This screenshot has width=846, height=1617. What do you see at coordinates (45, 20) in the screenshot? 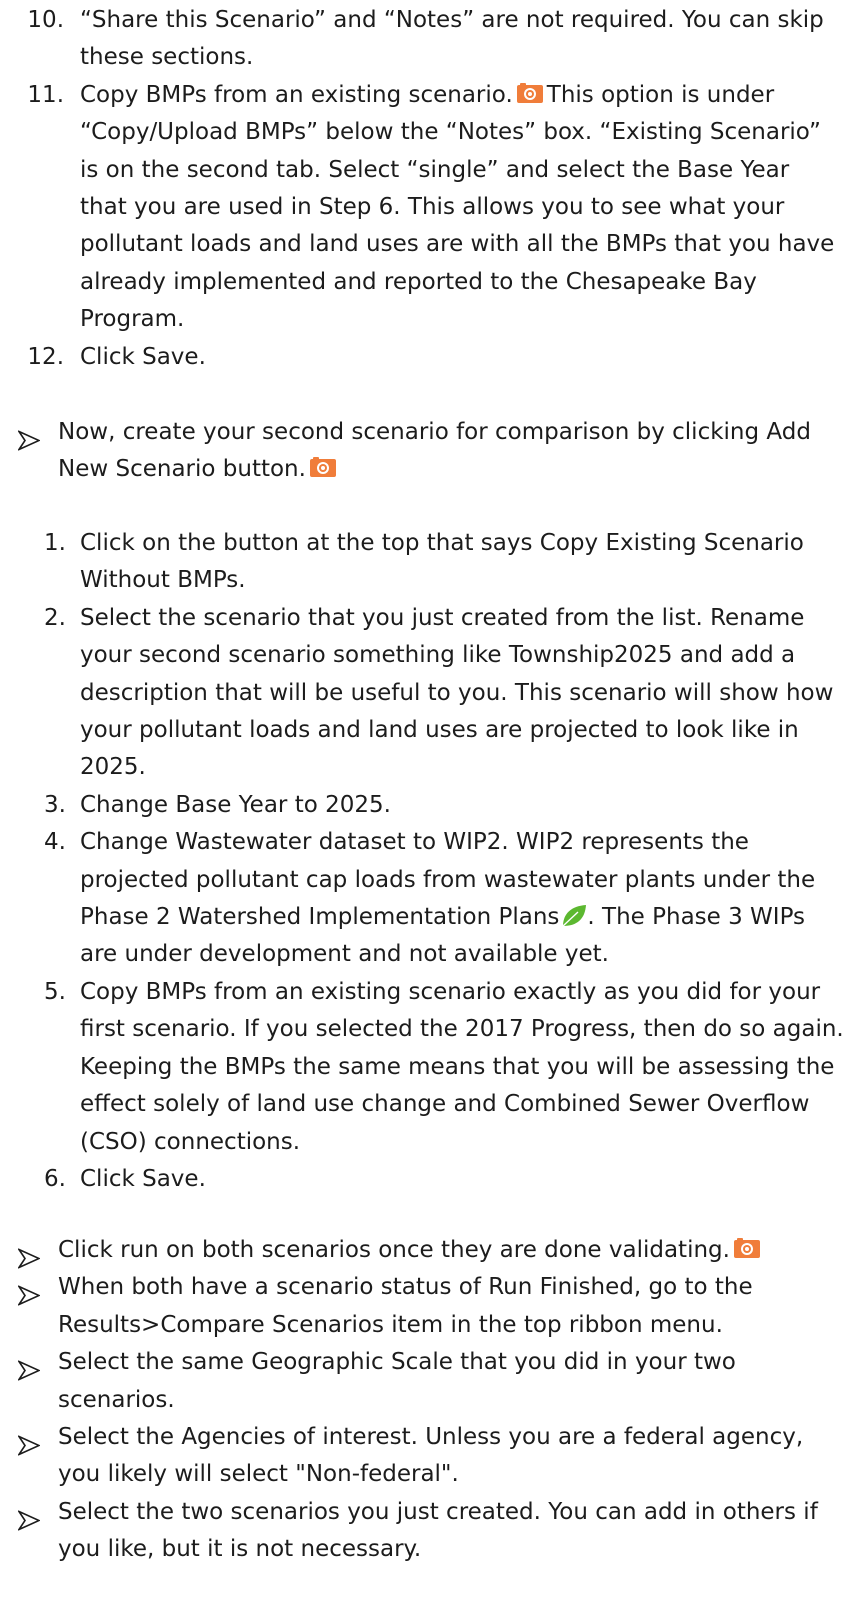
I see `step-number: 10.` at bounding box center [45, 20].